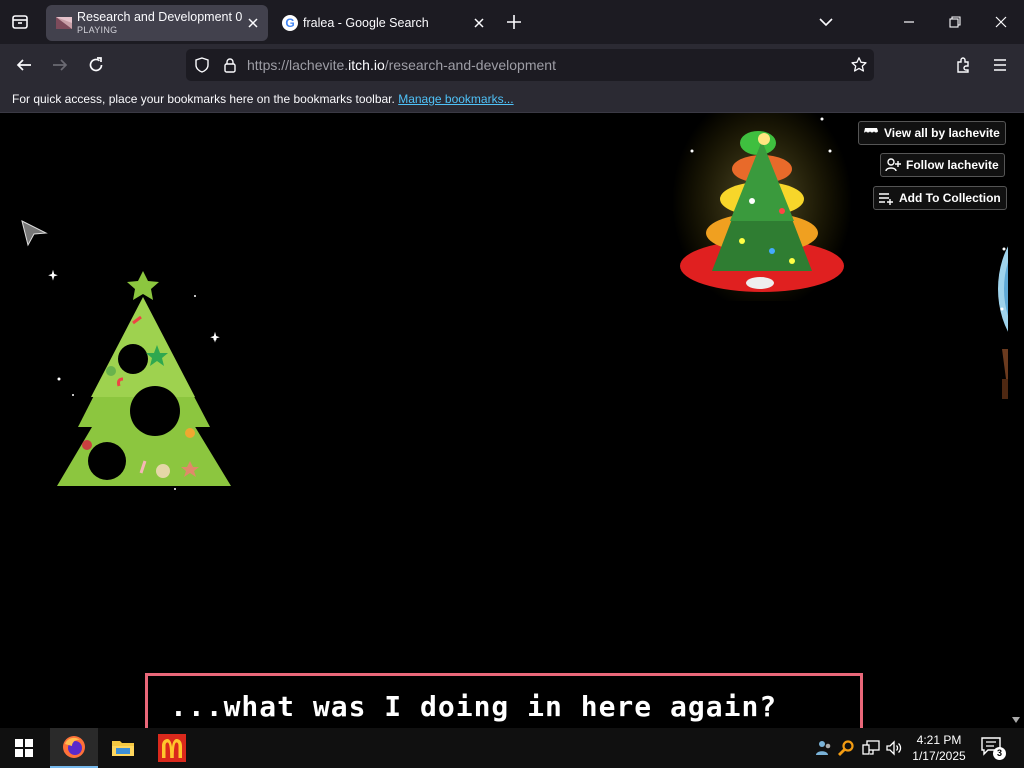 This screenshot has height=768, width=1024. I want to click on google-favicon-icon: G, so click(290, 23).